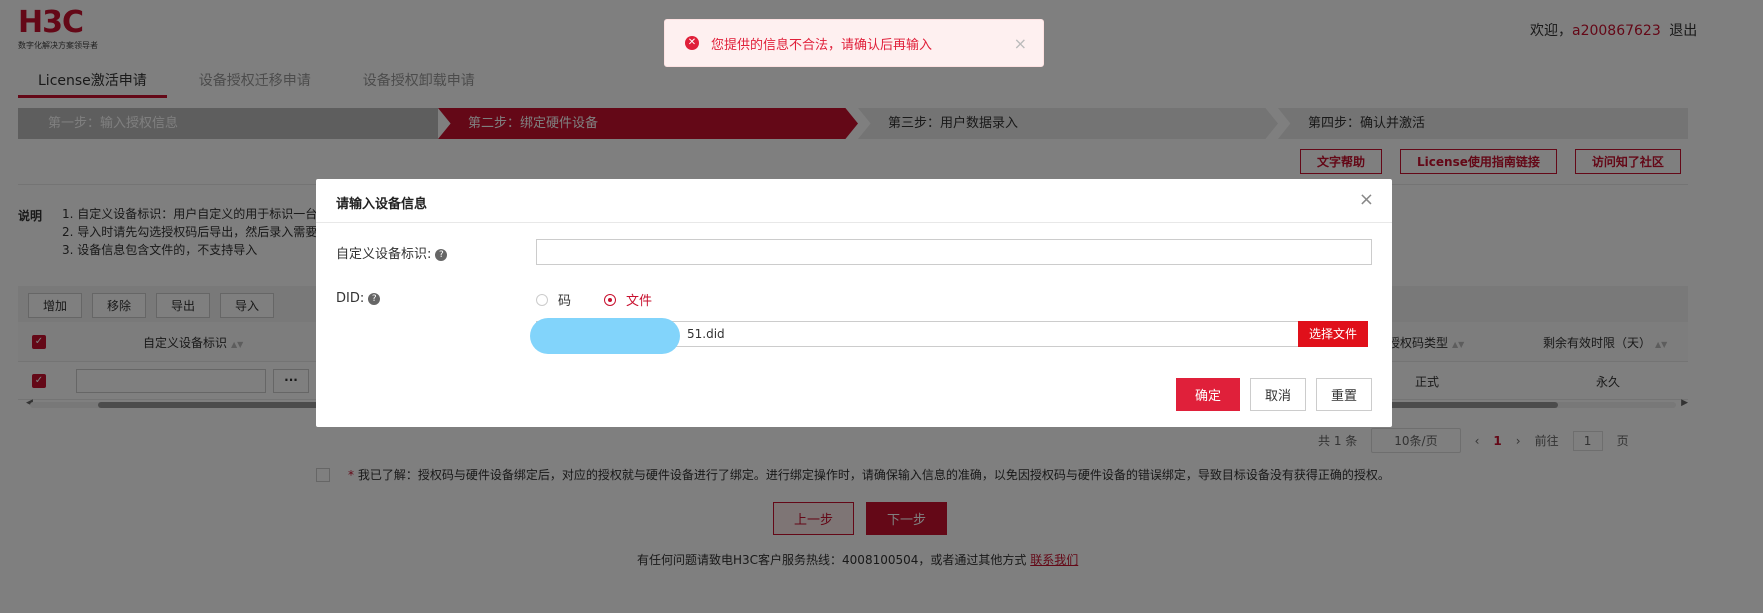 The height and width of the screenshot is (613, 1763). Describe the element at coordinates (1333, 334) in the screenshot. I see `choose-file-button: 选择文件` at that location.